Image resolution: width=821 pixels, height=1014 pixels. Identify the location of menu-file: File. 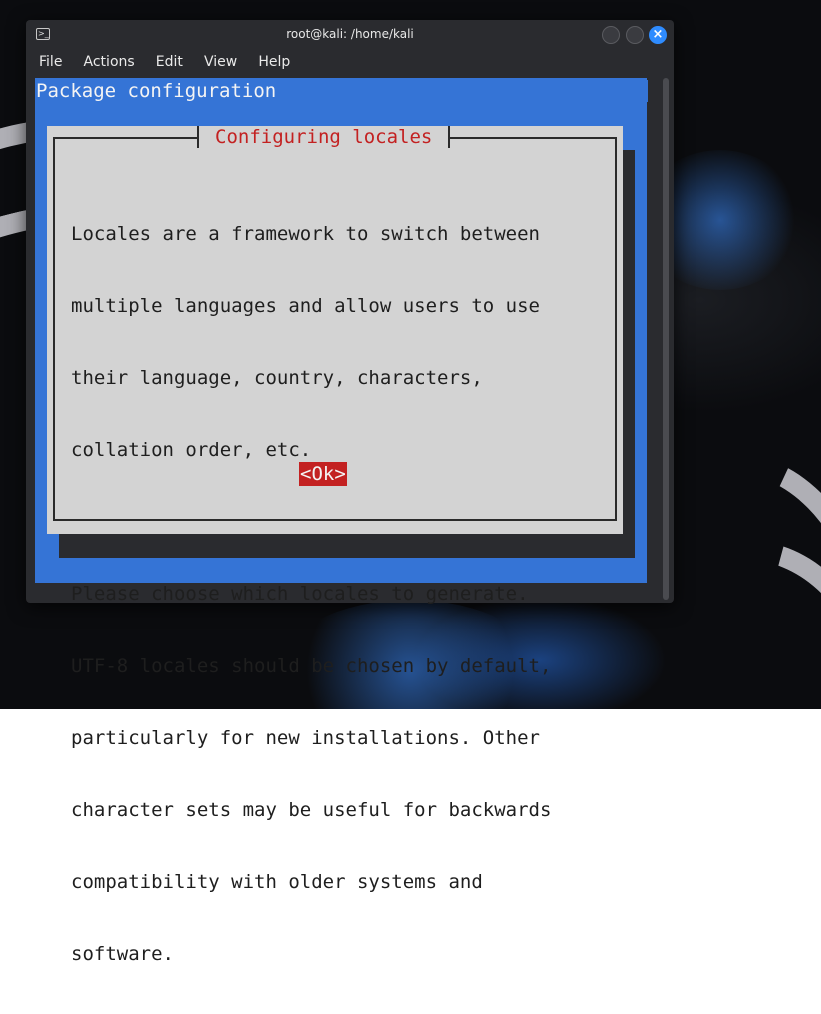
(50, 62).